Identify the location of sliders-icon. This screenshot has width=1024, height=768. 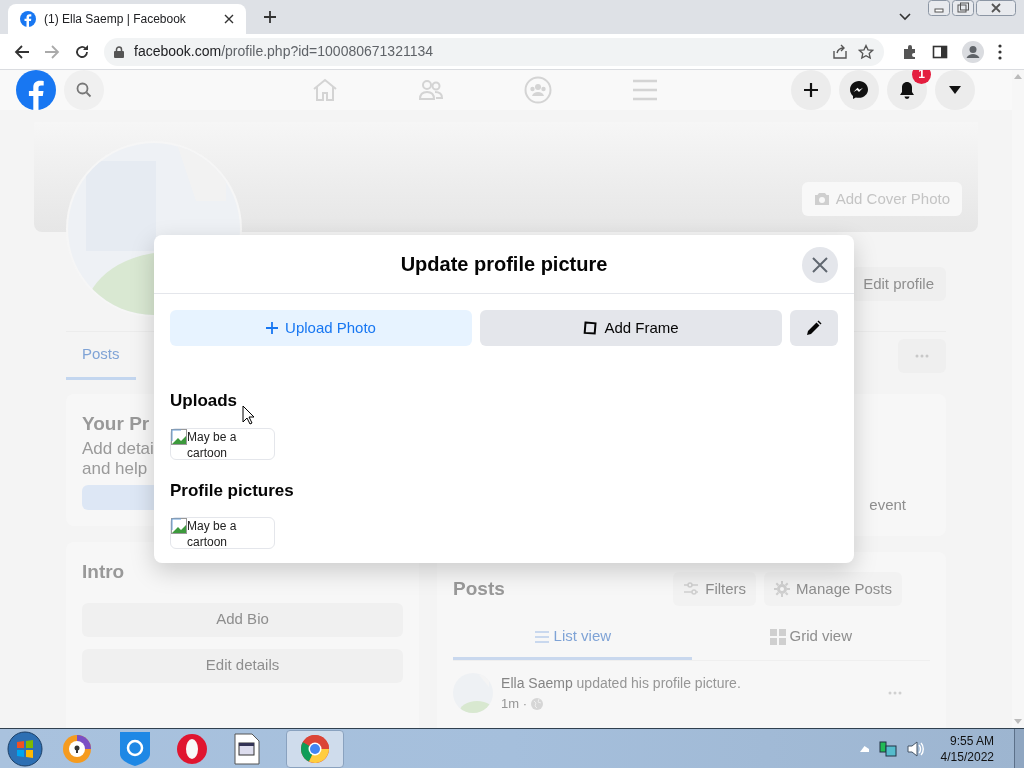
(691, 589).